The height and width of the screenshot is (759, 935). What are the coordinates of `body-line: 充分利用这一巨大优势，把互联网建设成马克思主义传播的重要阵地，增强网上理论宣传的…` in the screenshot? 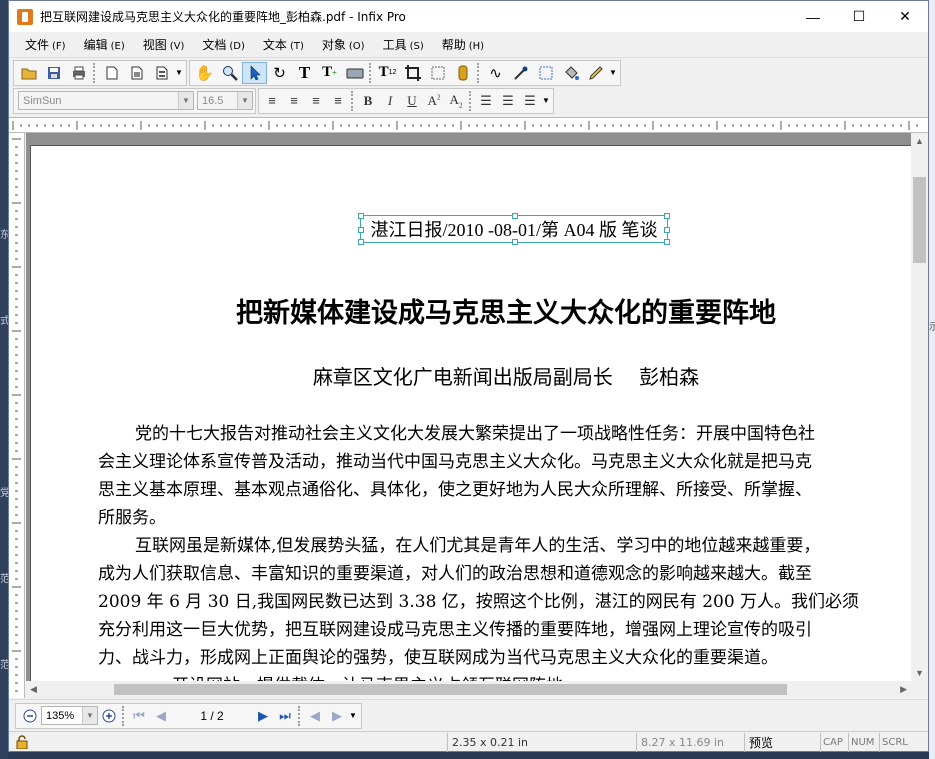 It's located at (455, 630).